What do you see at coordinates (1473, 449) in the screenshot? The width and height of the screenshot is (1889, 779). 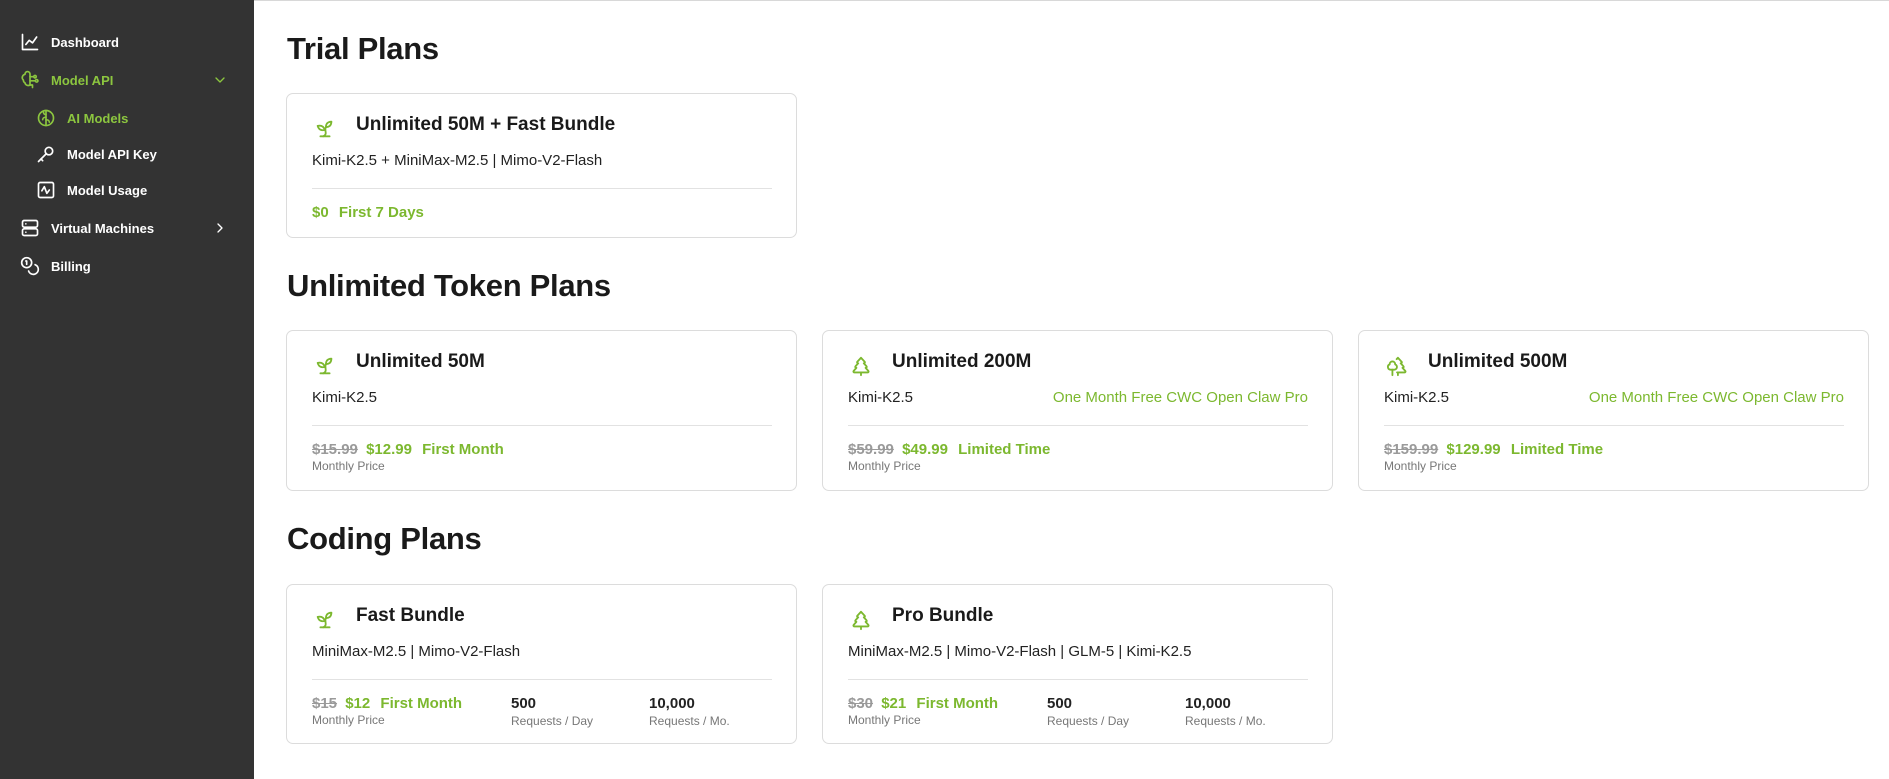 I see `new-price: $129.99` at bounding box center [1473, 449].